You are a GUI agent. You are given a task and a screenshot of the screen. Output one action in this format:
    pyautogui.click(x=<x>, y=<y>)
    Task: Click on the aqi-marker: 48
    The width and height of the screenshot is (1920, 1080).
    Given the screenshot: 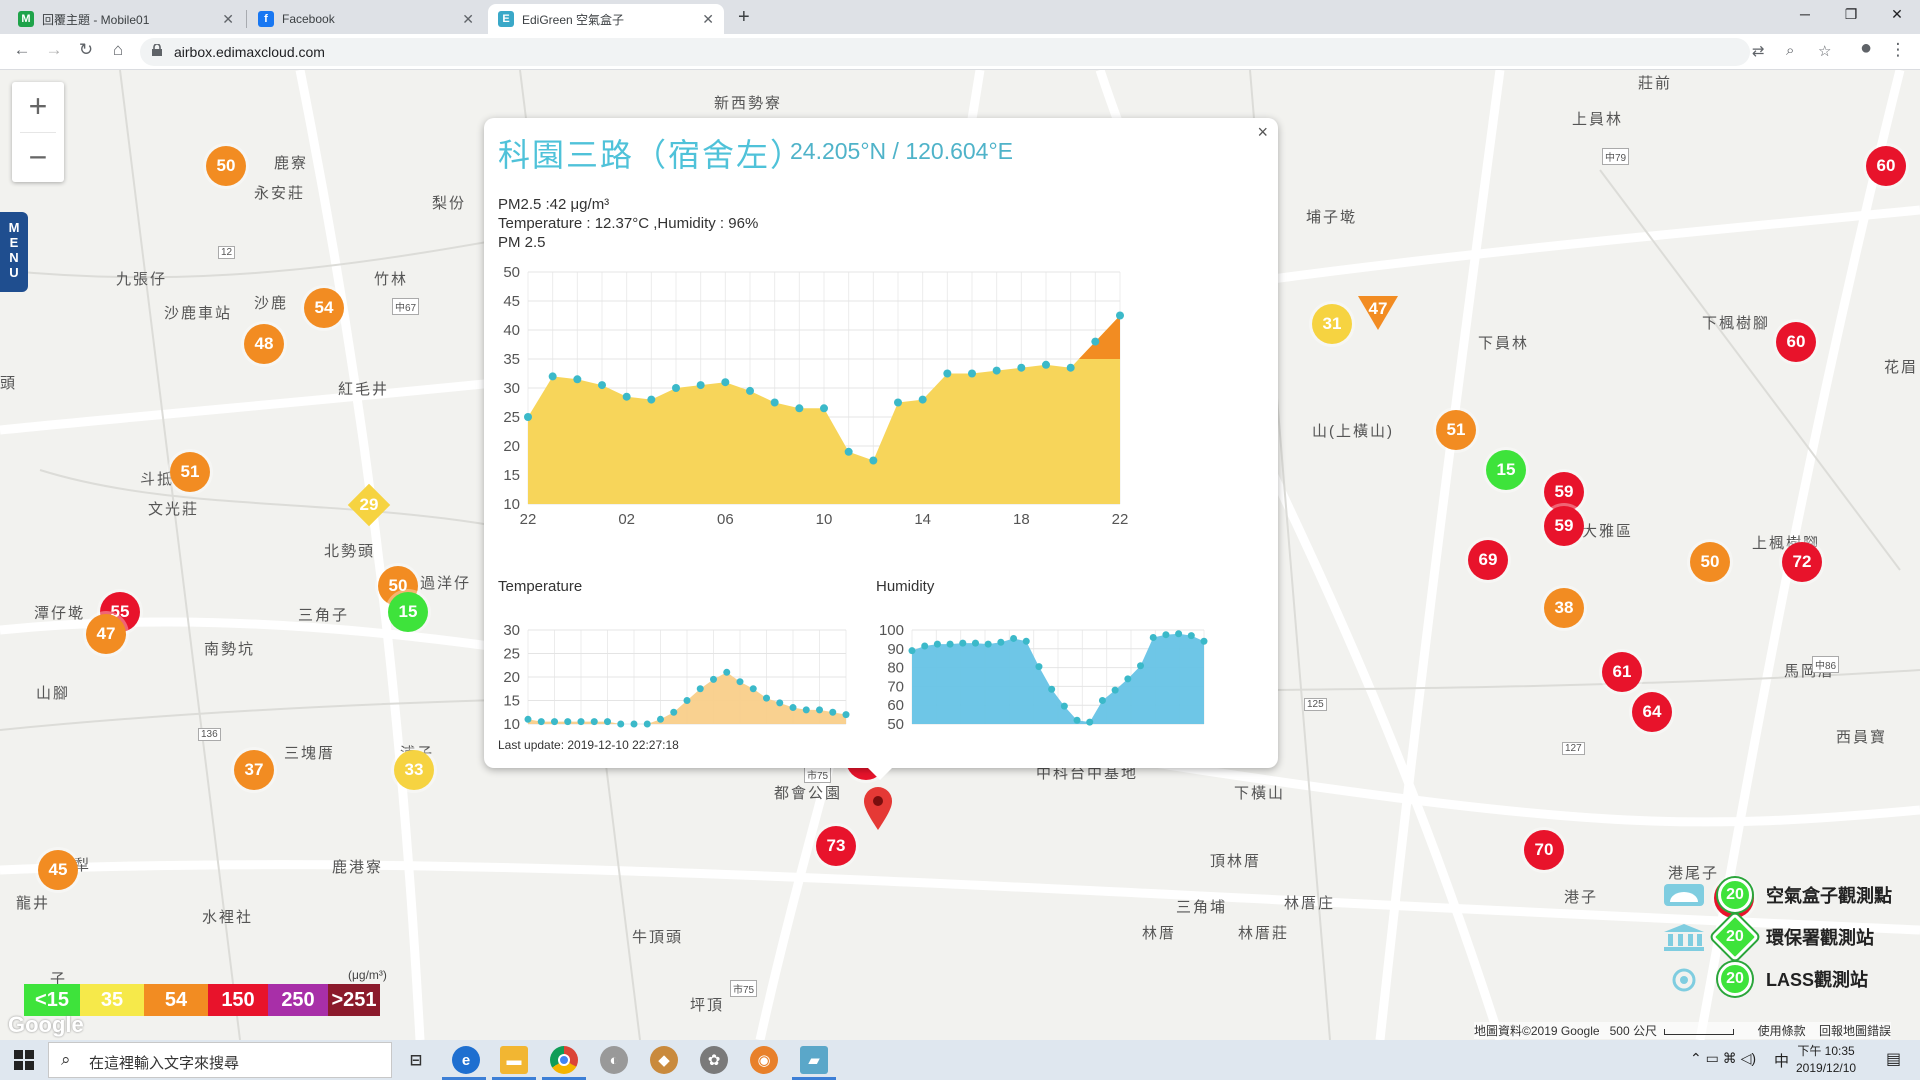 What is the action you would take?
    pyautogui.click(x=264, y=344)
    